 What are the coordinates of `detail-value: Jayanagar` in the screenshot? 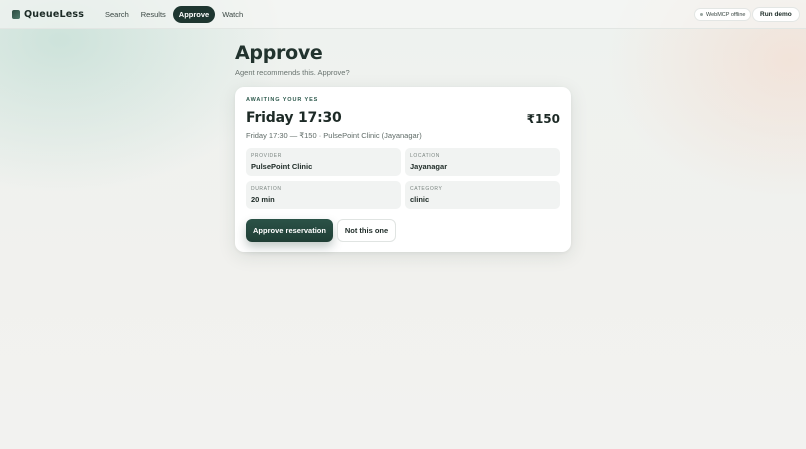 It's located at (429, 166).